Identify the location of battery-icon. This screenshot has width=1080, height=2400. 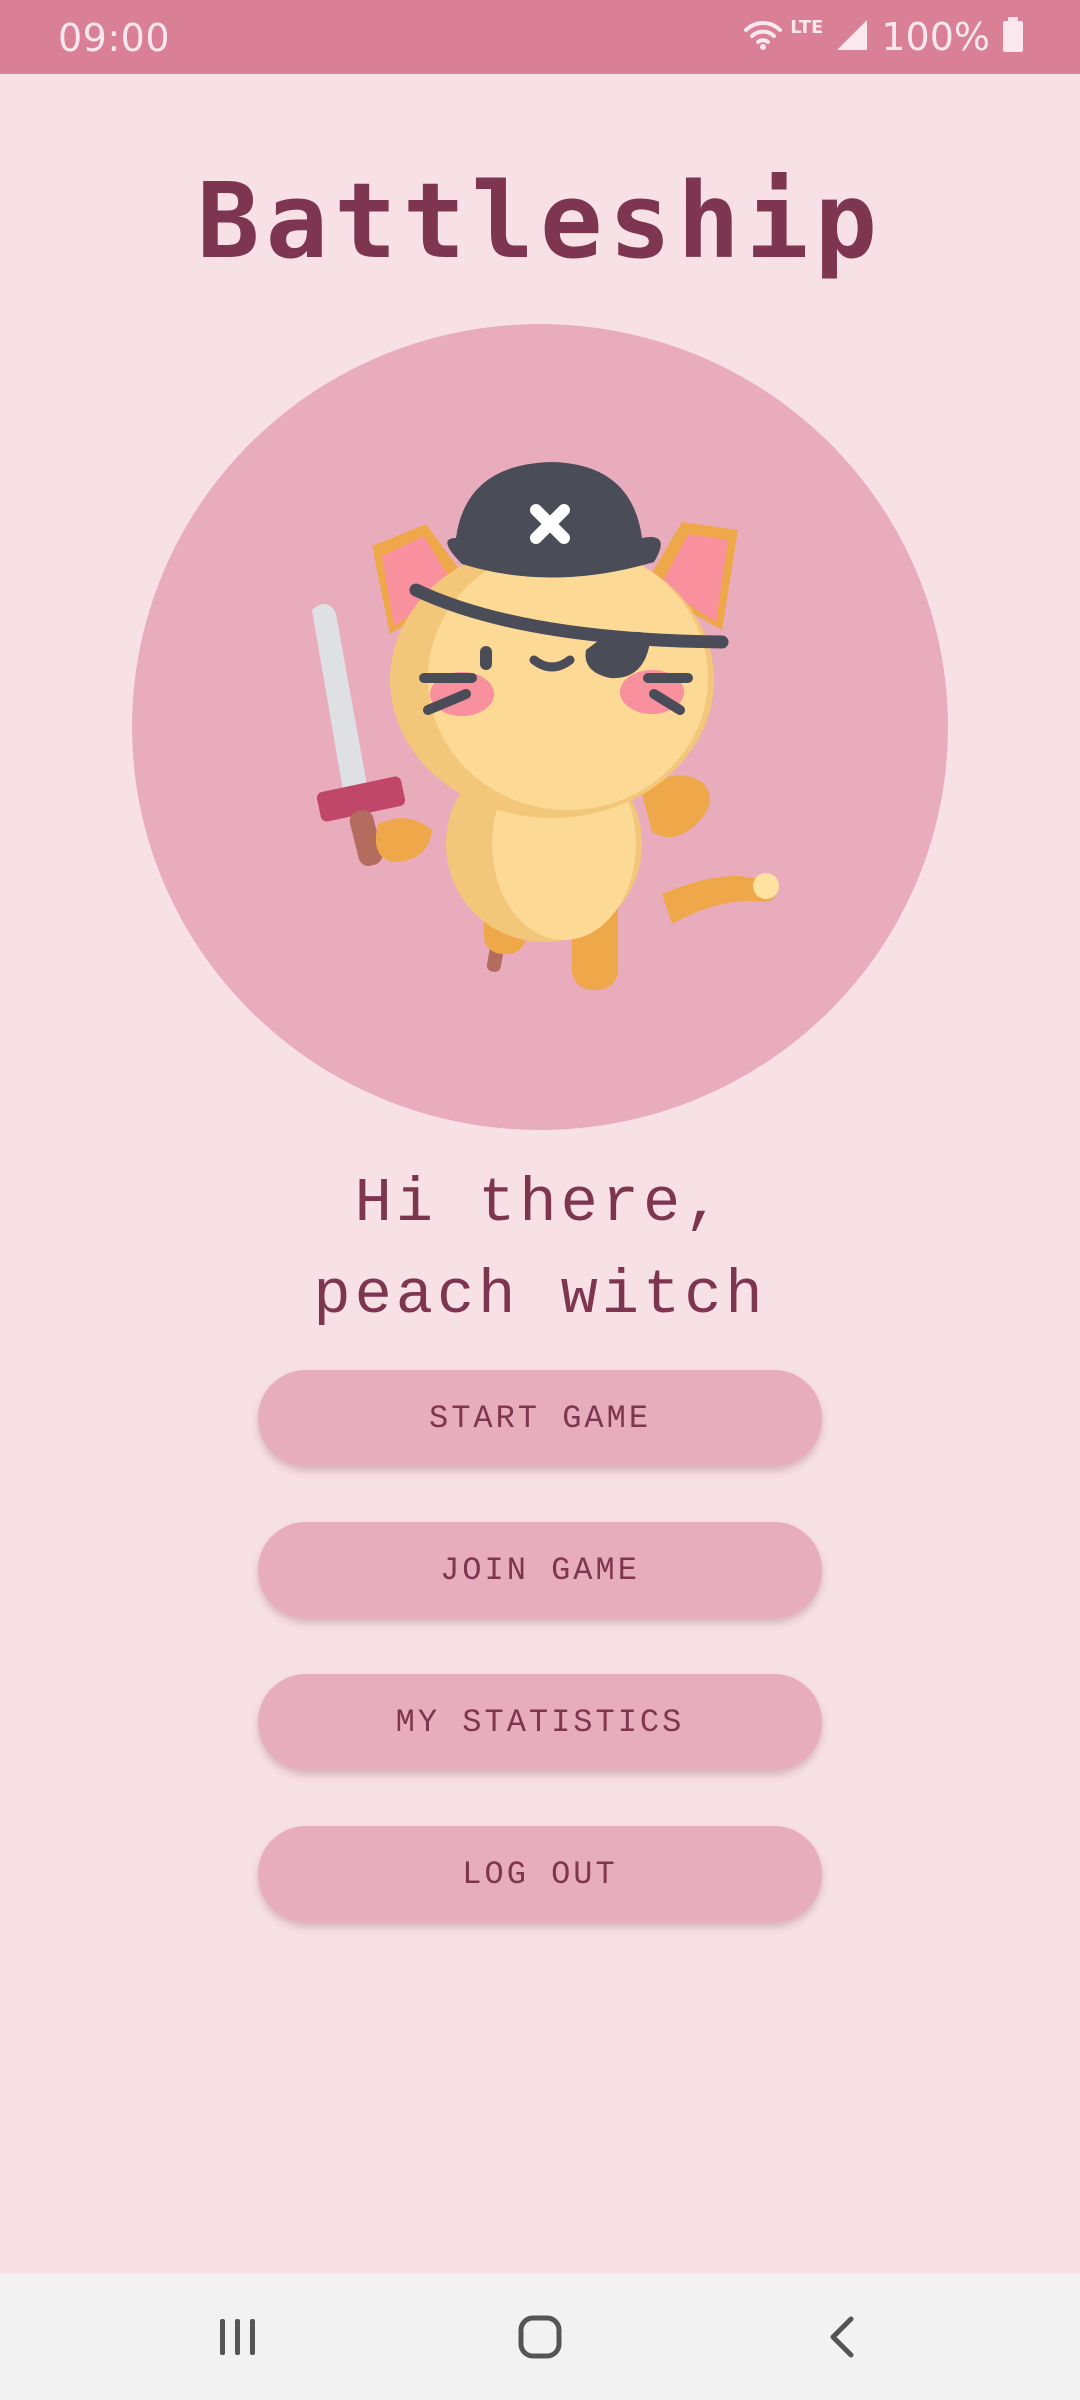
(1013, 37).